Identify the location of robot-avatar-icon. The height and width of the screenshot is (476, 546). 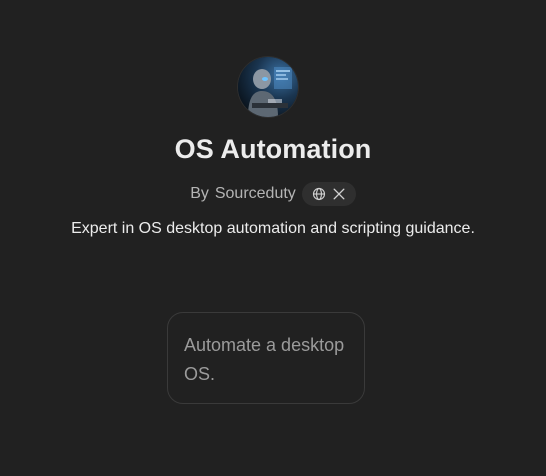
(268, 87).